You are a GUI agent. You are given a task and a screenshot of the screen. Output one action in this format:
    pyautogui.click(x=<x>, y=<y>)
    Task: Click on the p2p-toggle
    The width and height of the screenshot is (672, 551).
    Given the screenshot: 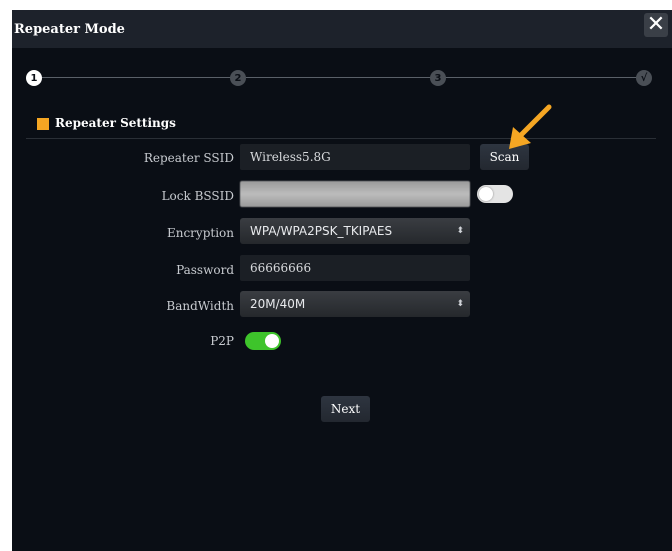 What is the action you would take?
    pyautogui.click(x=263, y=341)
    